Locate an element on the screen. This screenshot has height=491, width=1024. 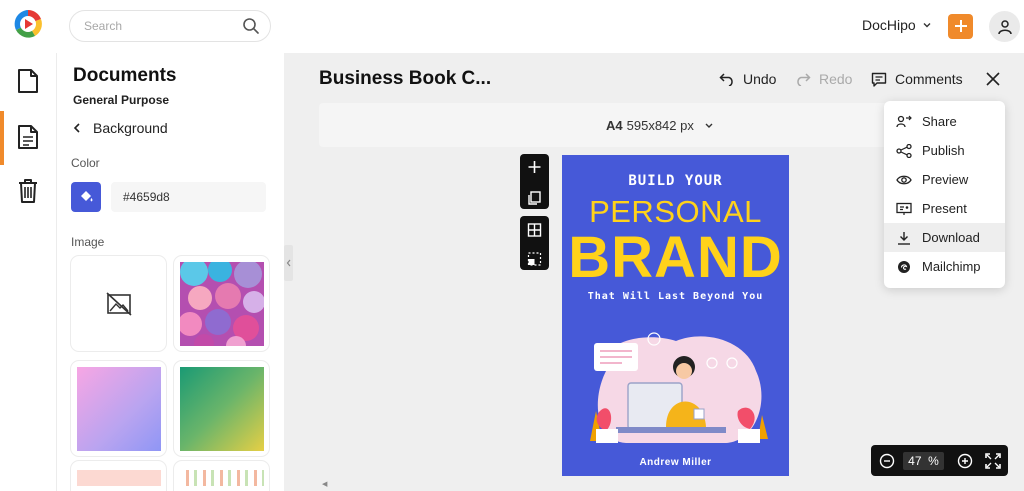
eye-icon is located at coordinates (904, 179).